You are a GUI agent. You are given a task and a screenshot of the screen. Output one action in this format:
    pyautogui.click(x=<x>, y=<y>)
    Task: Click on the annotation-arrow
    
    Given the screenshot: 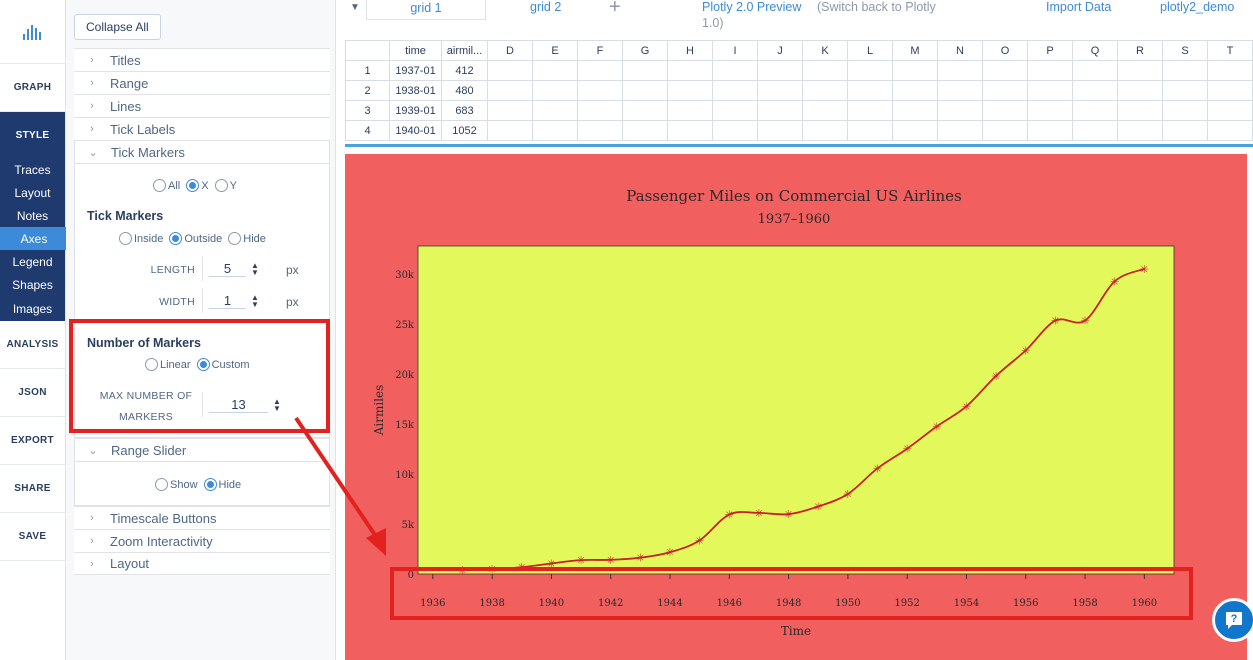 What is the action you would take?
    pyautogui.click(x=340, y=486)
    